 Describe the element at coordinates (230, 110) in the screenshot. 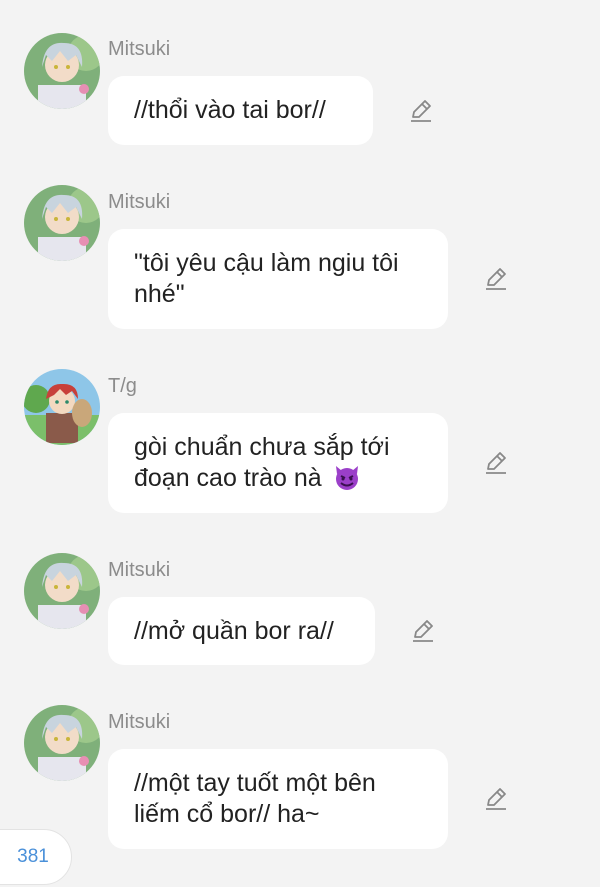

I see `message-text: //thổi vào tai bor//` at that location.